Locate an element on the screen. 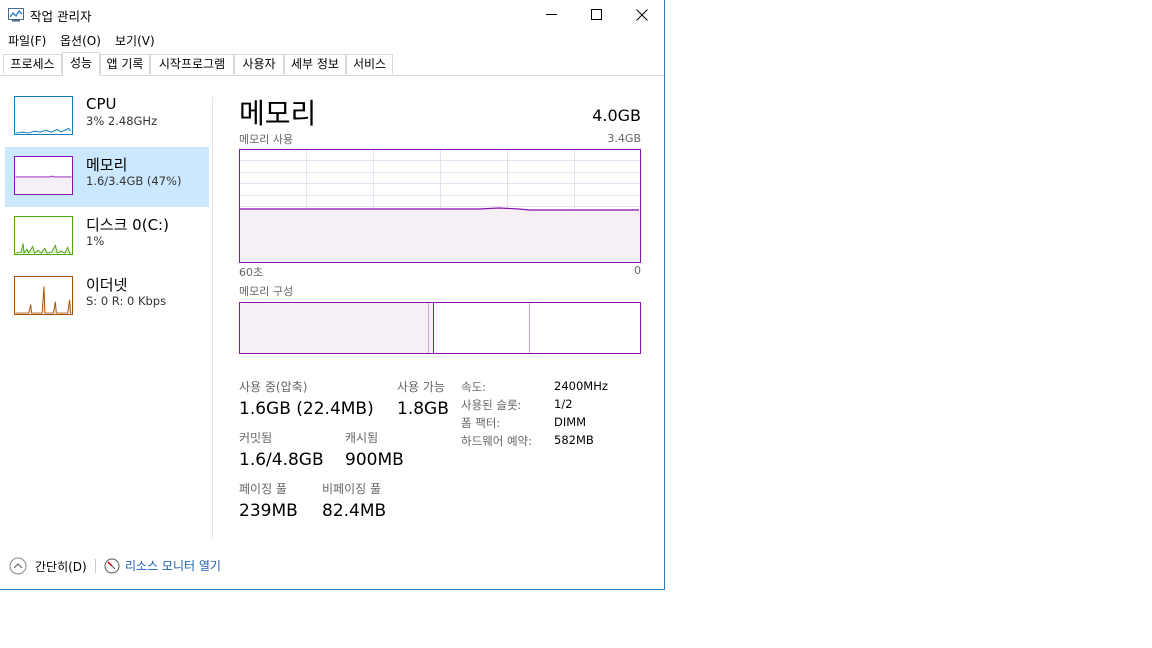 This screenshot has height=648, width=1152. sidebar-item-disk: 디스크 0(C:) 1% is located at coordinates (107, 237).